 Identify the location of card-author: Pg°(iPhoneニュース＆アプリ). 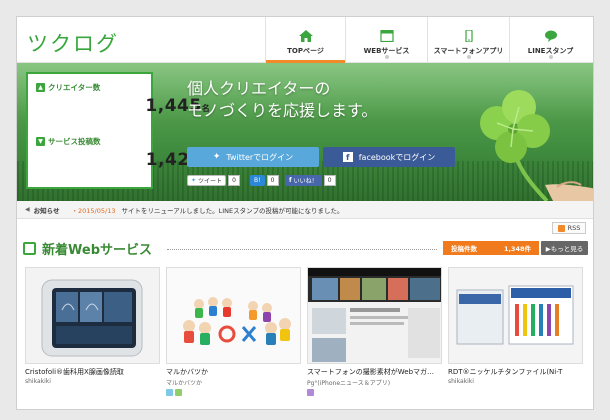
(349, 383).